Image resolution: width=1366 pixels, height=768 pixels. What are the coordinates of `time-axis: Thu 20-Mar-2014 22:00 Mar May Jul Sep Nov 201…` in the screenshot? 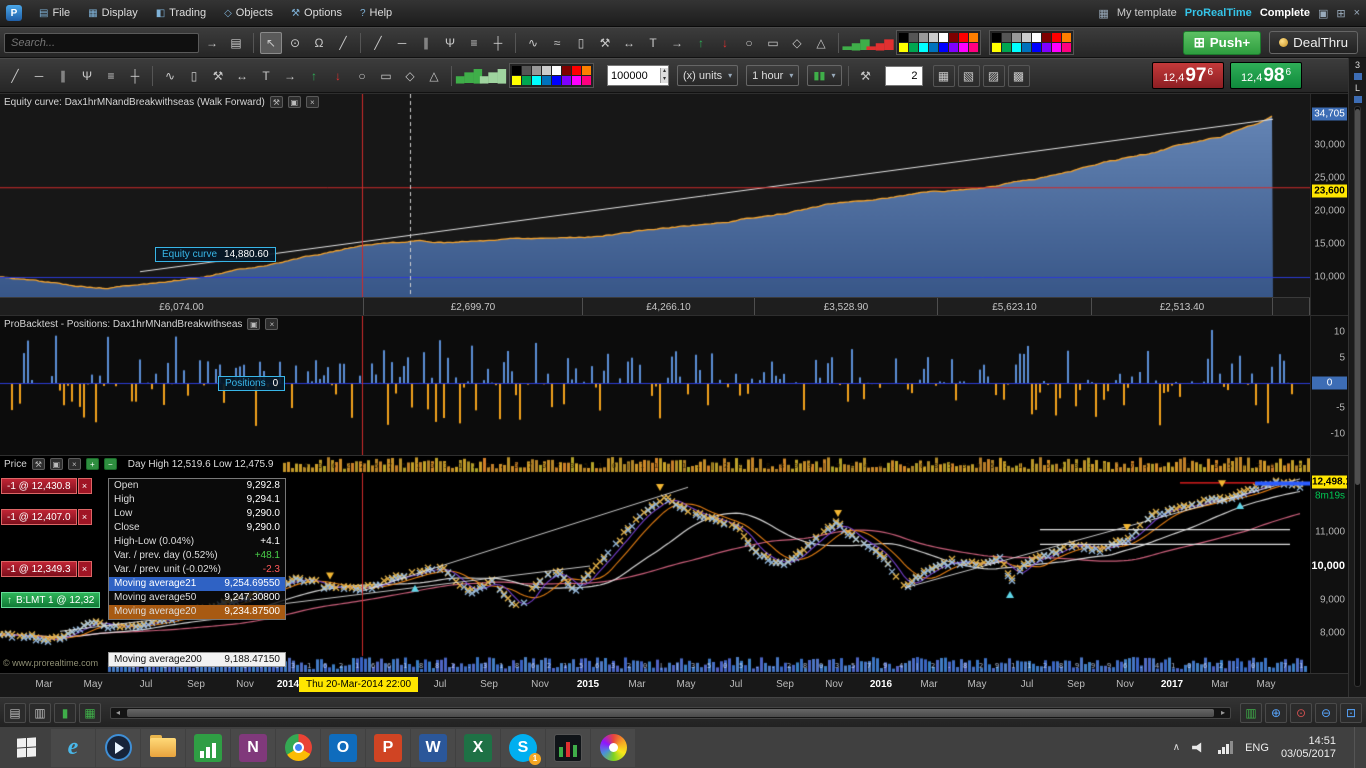 It's located at (683, 685).